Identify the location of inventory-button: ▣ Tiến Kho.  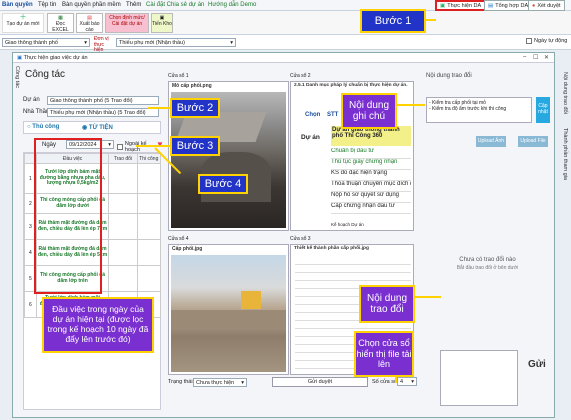
(162, 23).